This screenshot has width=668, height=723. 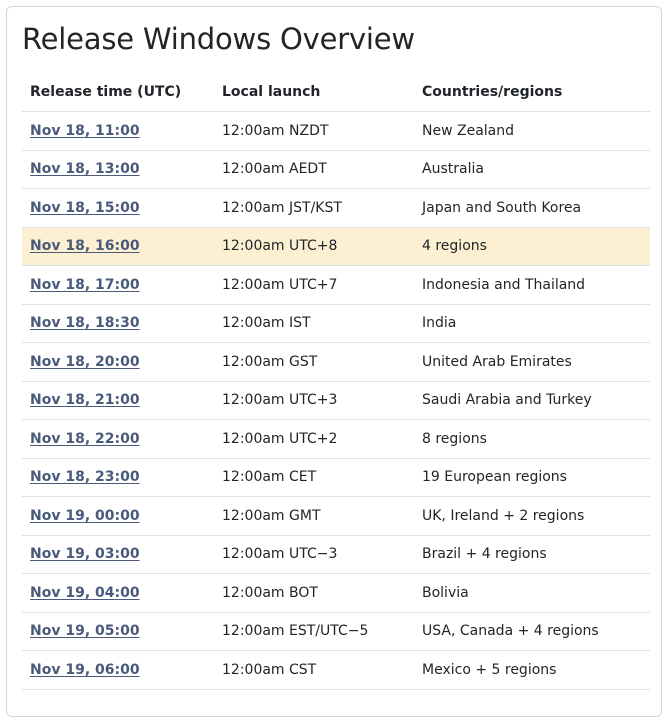 What do you see at coordinates (314, 131) in the screenshot?
I see `local-launch-cell: 12:00am NZDT` at bounding box center [314, 131].